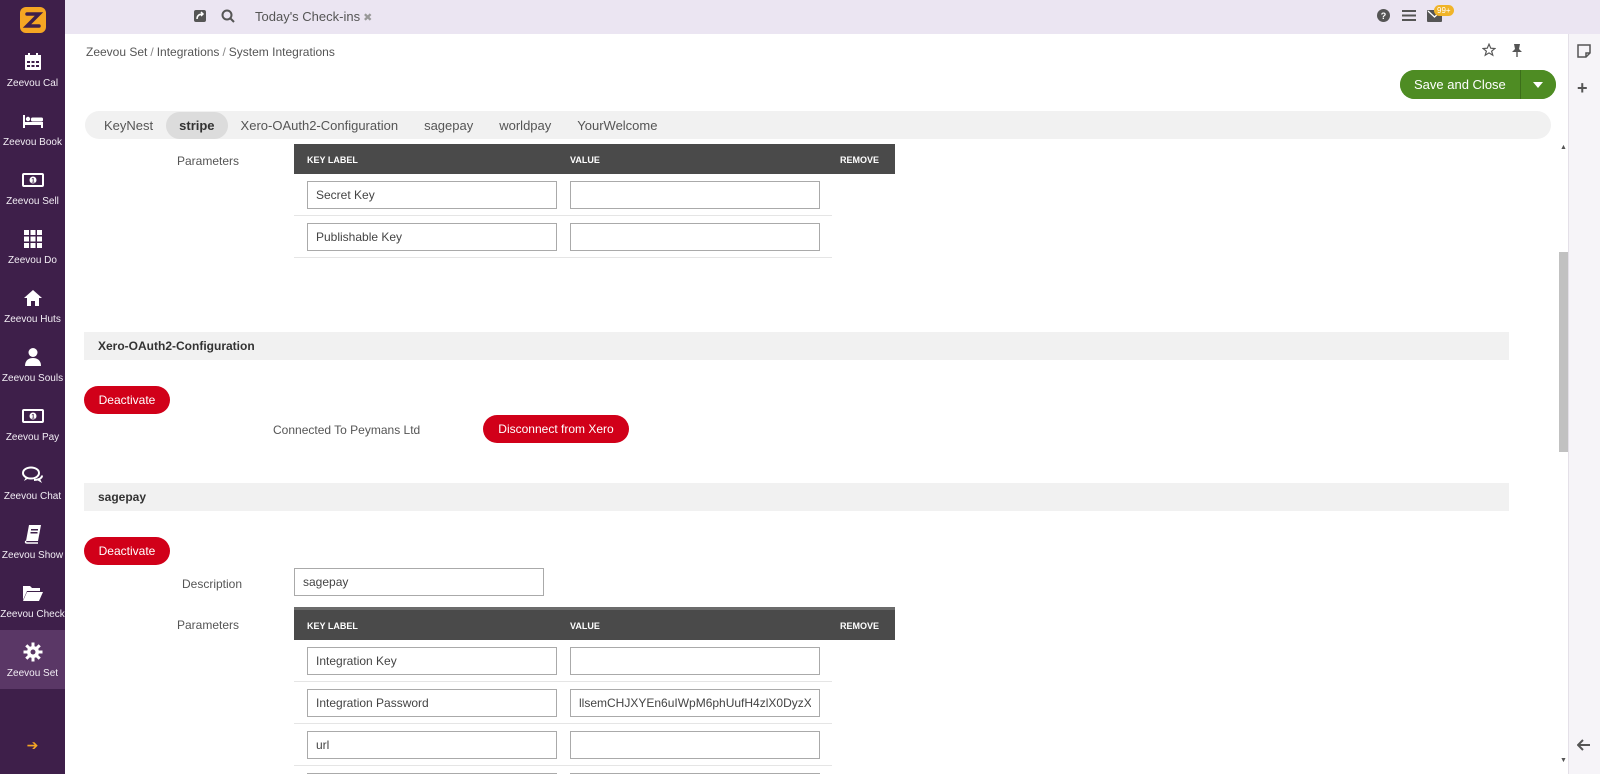  What do you see at coordinates (32, 378) in the screenshot?
I see `sidebar-item-label: Zeevou Souls` at bounding box center [32, 378].